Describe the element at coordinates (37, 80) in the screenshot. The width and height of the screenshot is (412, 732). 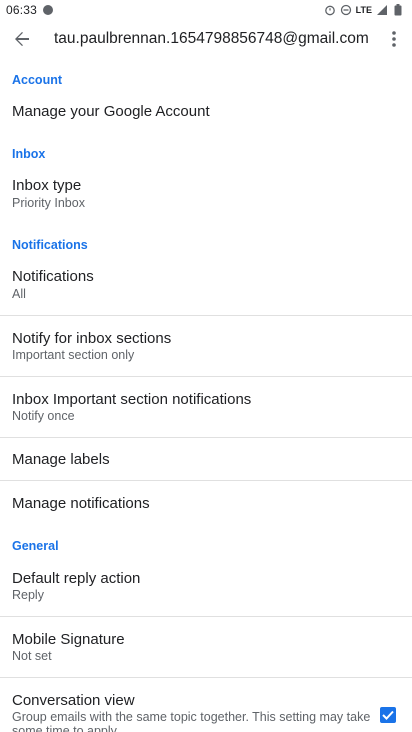
I see `section-header-account: Account` at that location.